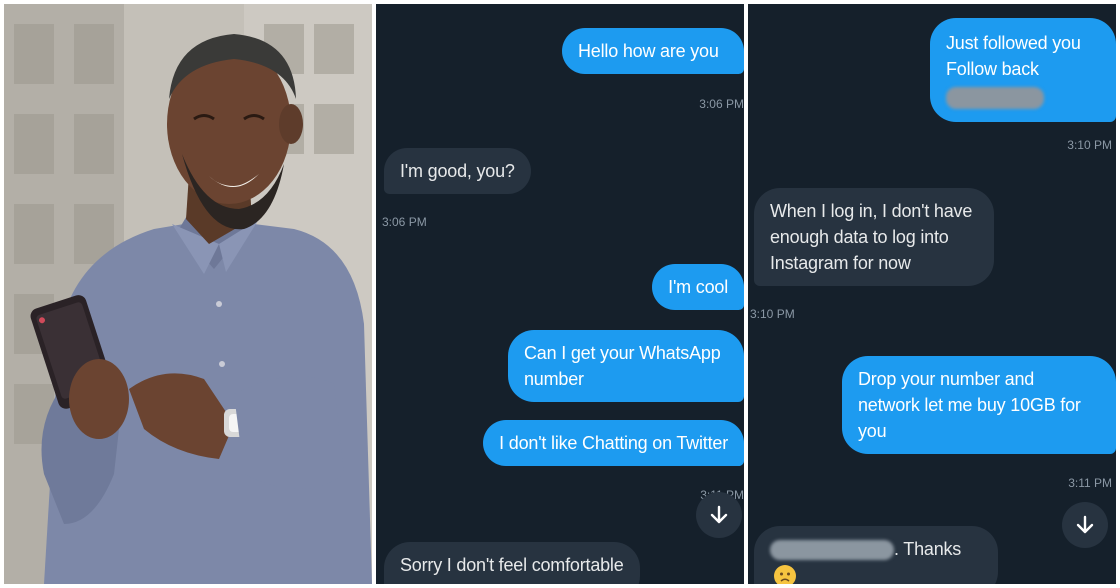 The width and height of the screenshot is (1120, 588). I want to click on message-outgoing: Can I get your WhatsApp number, so click(626, 366).